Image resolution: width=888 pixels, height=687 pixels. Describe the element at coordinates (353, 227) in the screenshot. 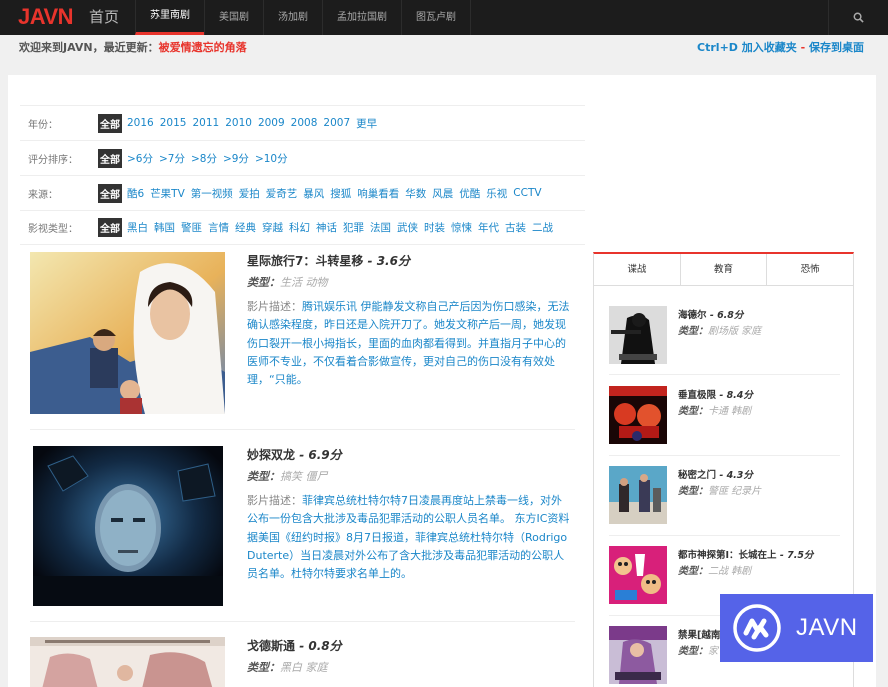

I see `filter-option: 犯罪` at that location.